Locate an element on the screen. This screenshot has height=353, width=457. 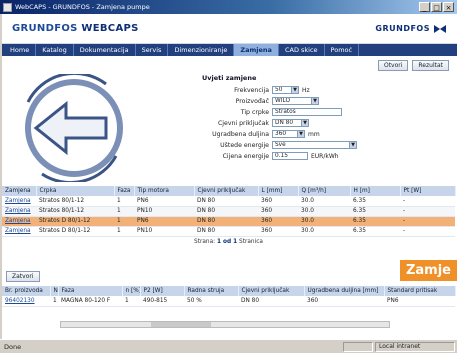
app-brand: GRUNDFOS WEBCAPS is located at coordinates (75, 28).